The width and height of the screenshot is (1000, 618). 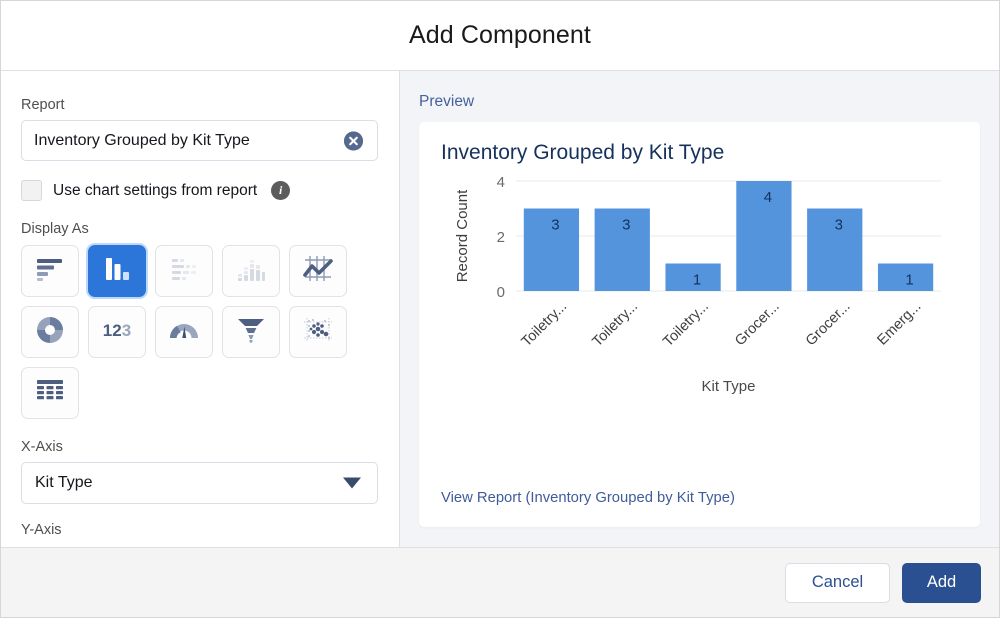 I want to click on chart-type-table-chart, so click(x=50, y=393).